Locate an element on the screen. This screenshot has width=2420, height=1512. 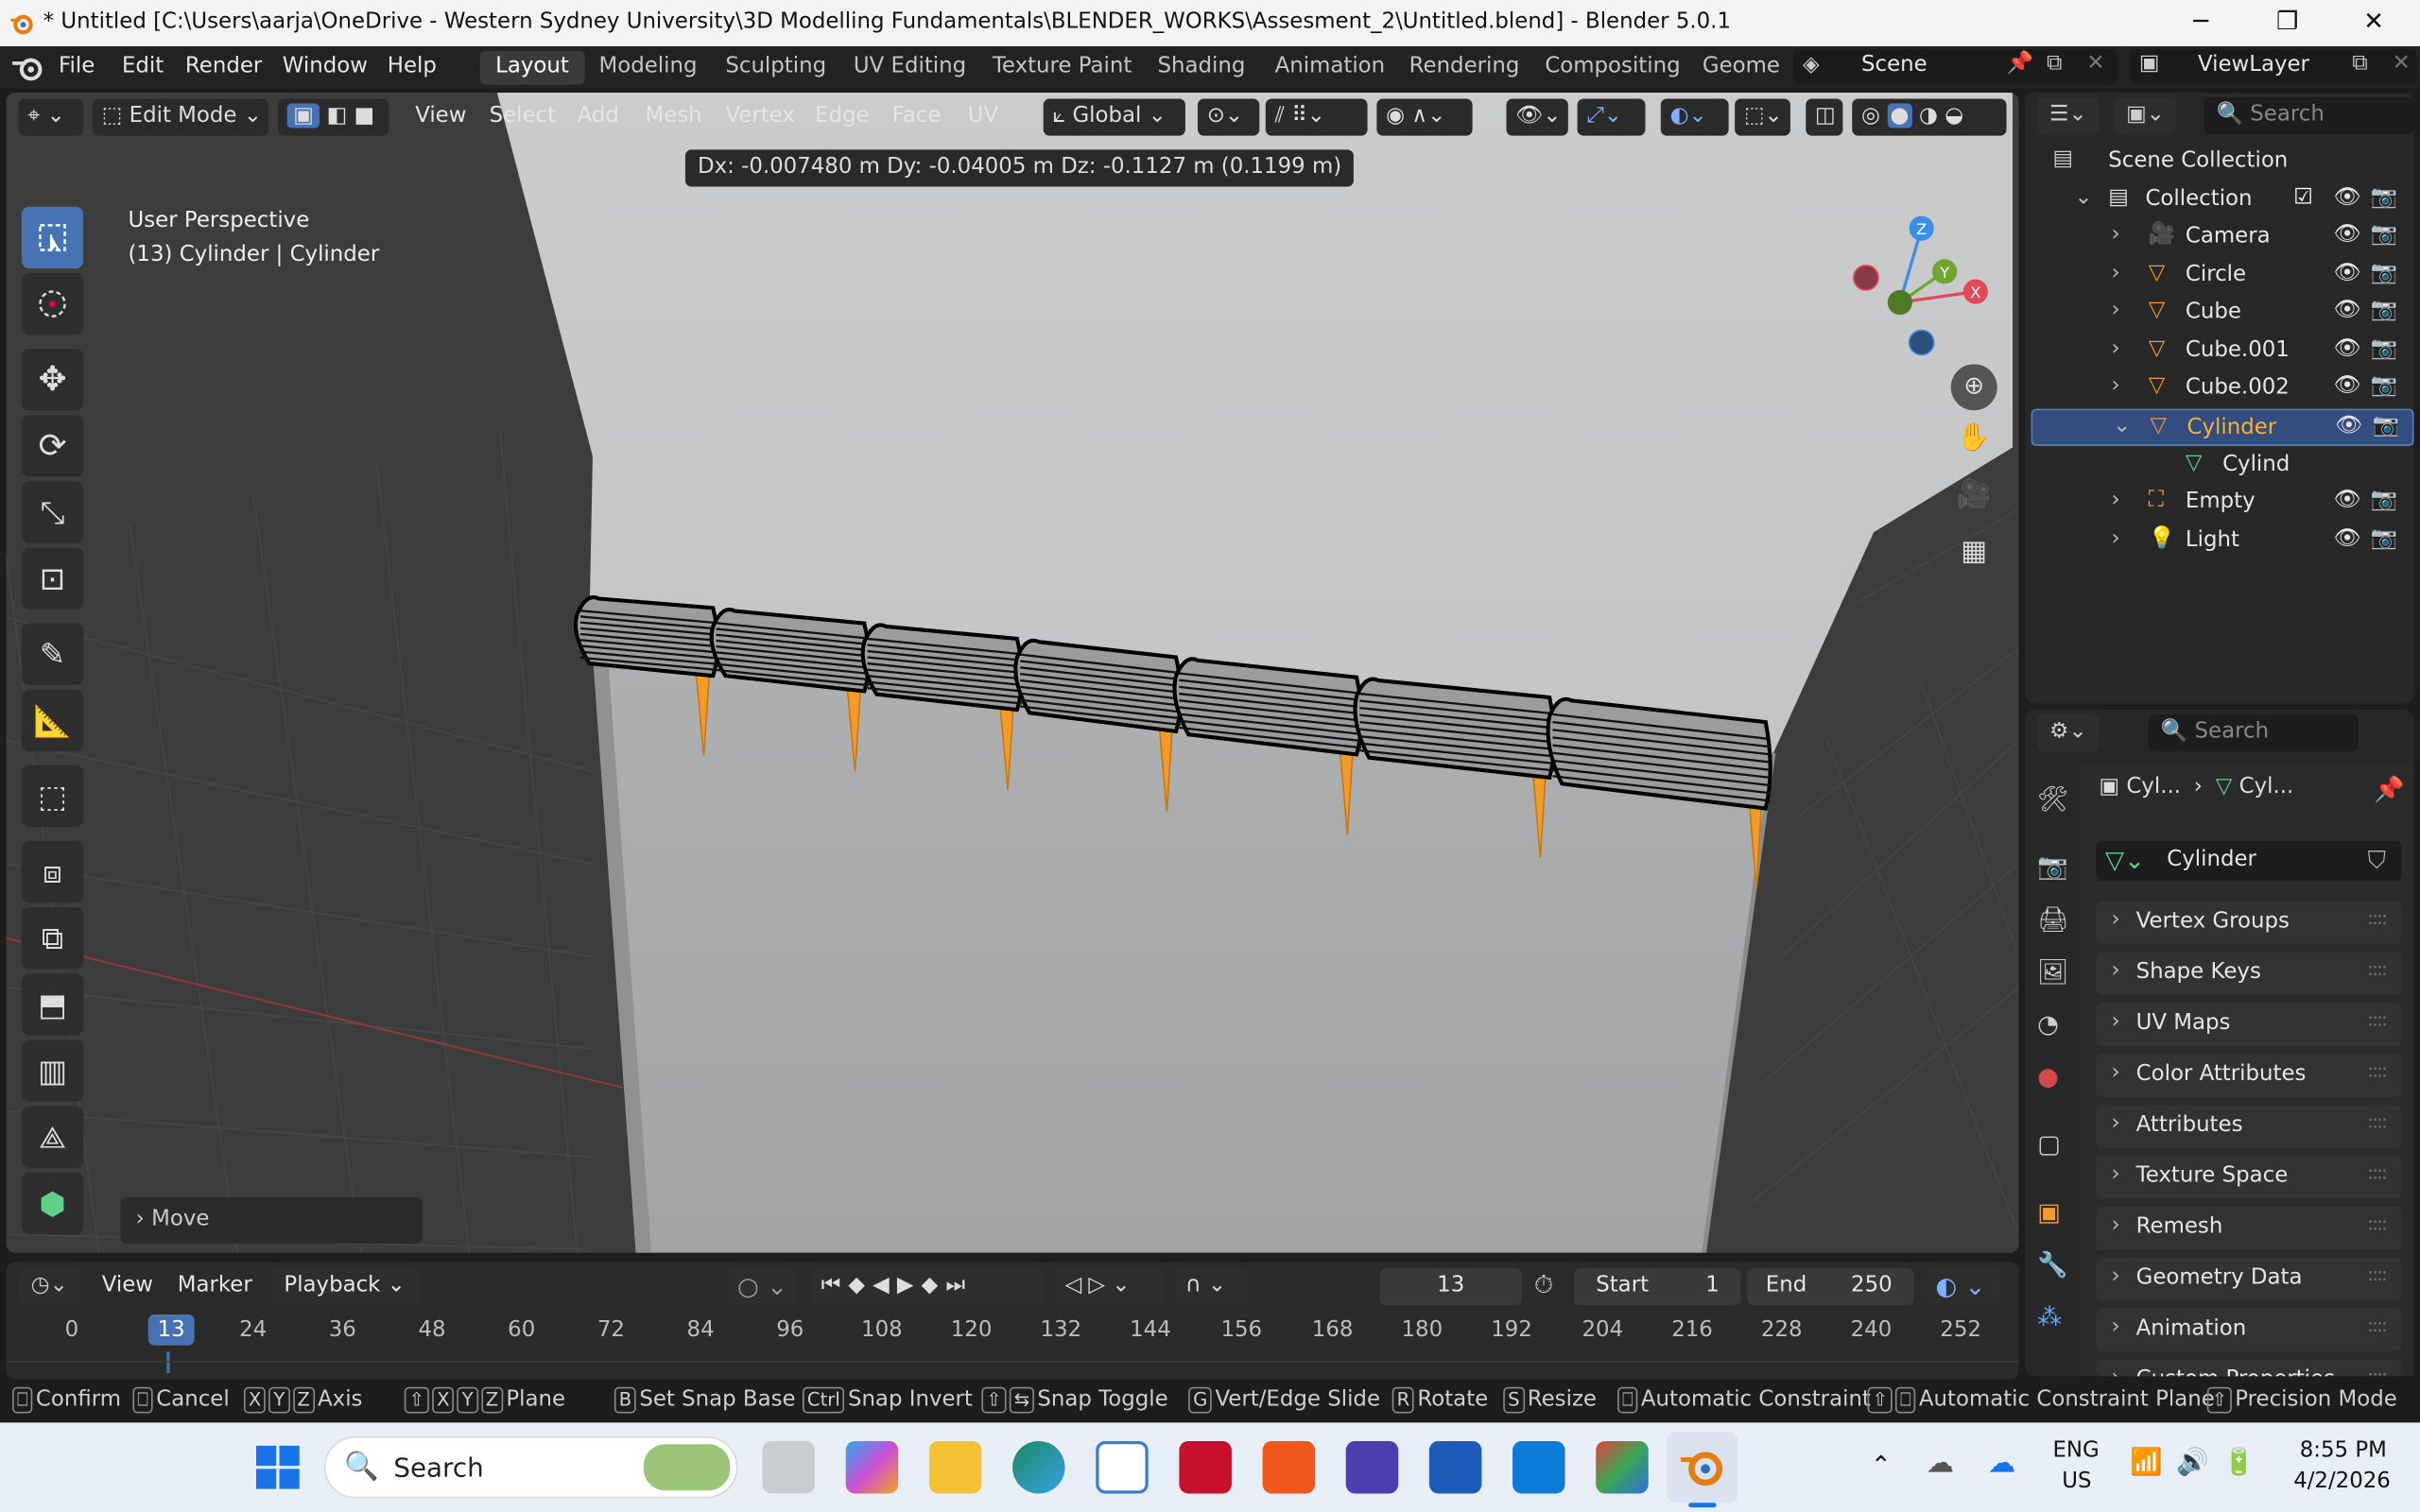
outliner-item-cube-002: › ▽ Cube.002 👁 📷 is located at coordinates (2222, 388).